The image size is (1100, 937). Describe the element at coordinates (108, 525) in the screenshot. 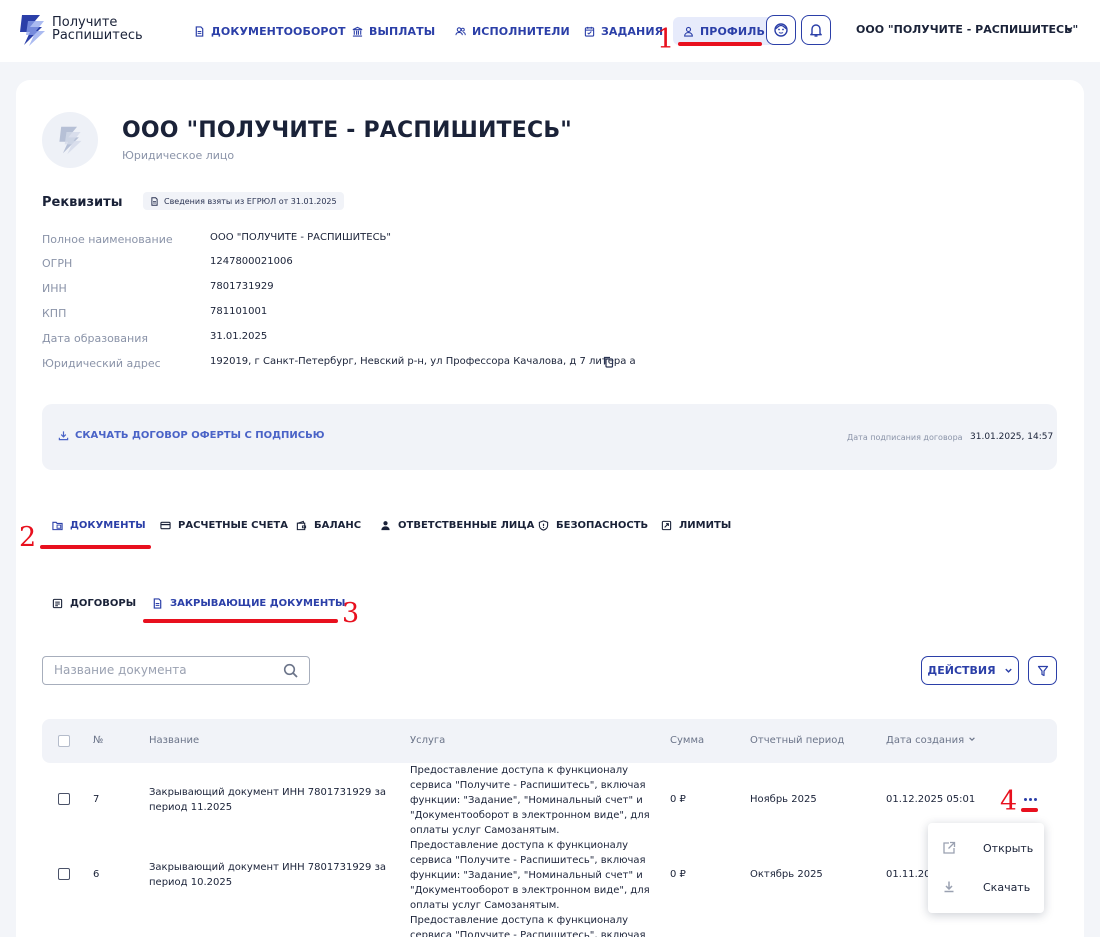

I see `tab-documents-label: ДОКУМЕНТЫ` at that location.